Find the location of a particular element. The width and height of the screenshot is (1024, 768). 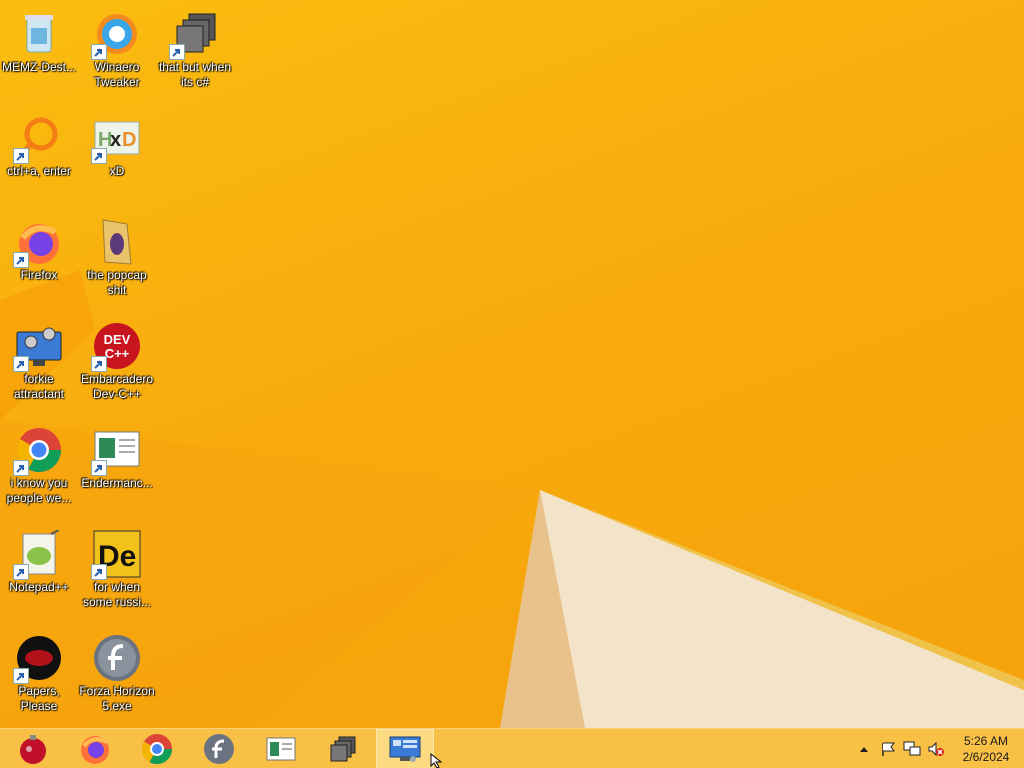

recycle-bin-icon is located at coordinates (39, 34).